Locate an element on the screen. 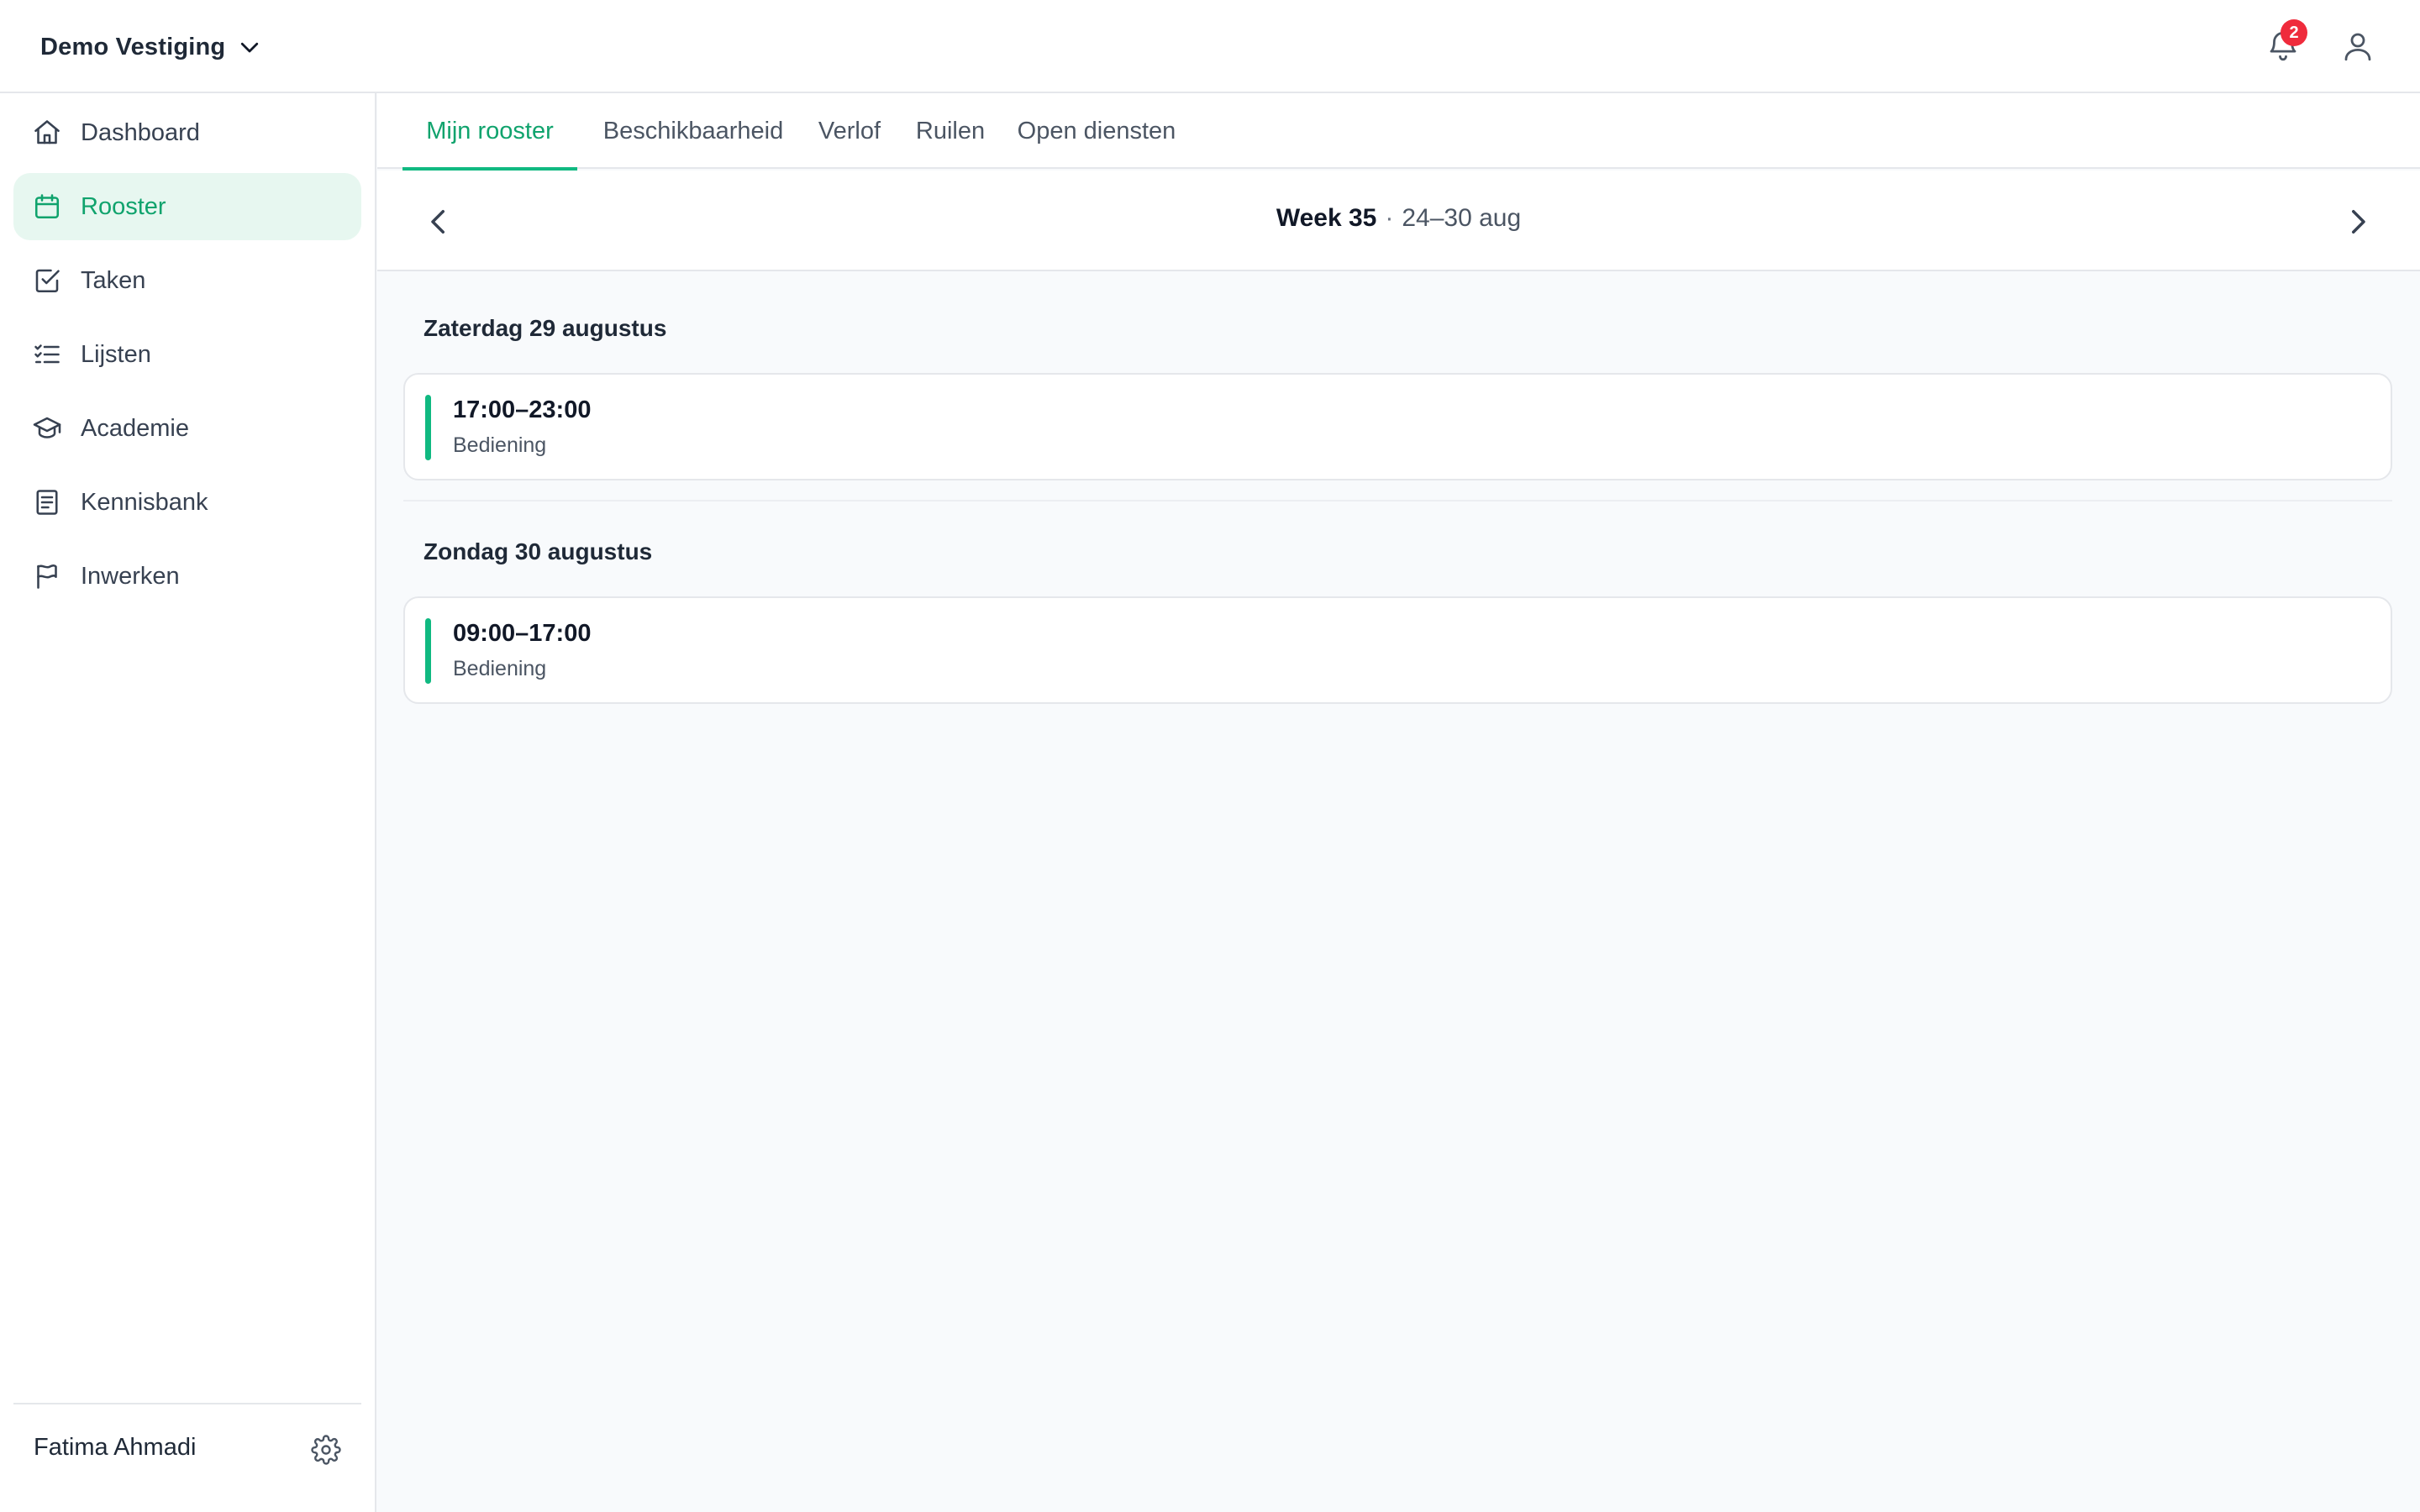 This screenshot has height=1512, width=2420. tab-open-diensten: Open diensten is located at coordinates (1096, 131).